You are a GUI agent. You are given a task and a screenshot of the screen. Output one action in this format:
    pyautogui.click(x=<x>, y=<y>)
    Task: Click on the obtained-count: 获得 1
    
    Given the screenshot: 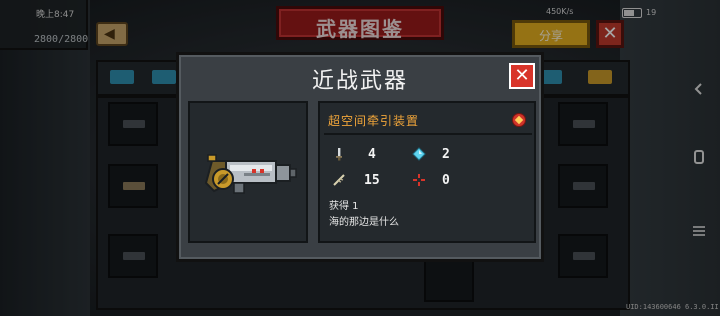 What is the action you would take?
    pyautogui.click(x=344, y=206)
    